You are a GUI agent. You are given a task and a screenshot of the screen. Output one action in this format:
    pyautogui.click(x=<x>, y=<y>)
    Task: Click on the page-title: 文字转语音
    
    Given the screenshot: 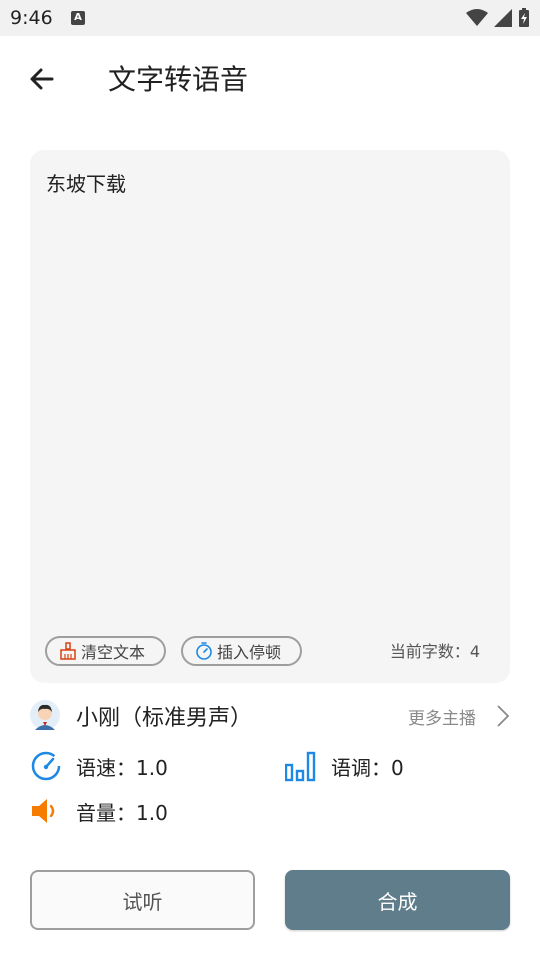 What is the action you would take?
    pyautogui.click(x=178, y=79)
    